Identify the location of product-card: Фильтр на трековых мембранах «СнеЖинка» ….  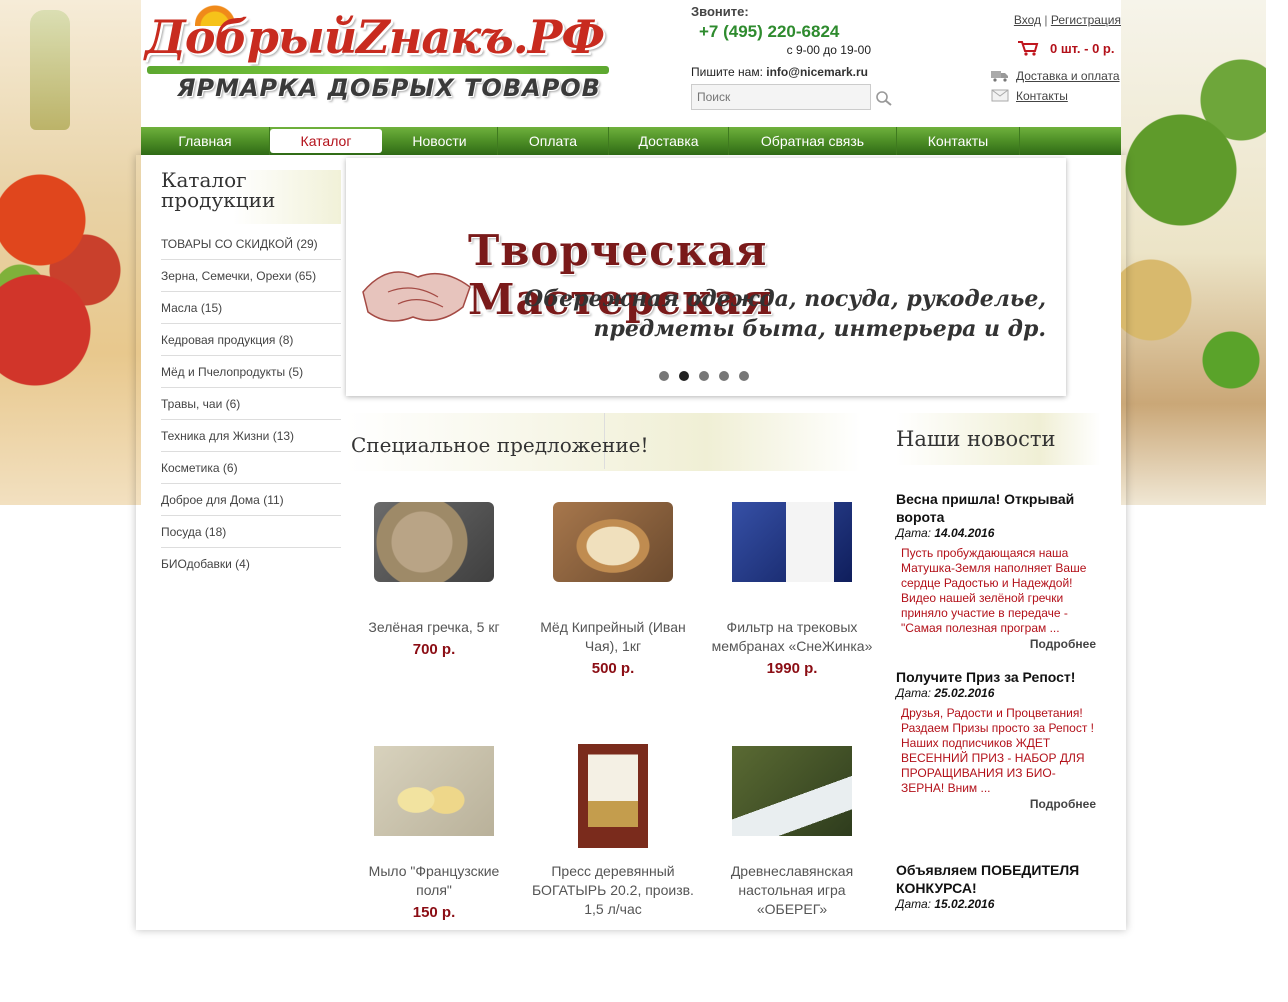
(792, 589).